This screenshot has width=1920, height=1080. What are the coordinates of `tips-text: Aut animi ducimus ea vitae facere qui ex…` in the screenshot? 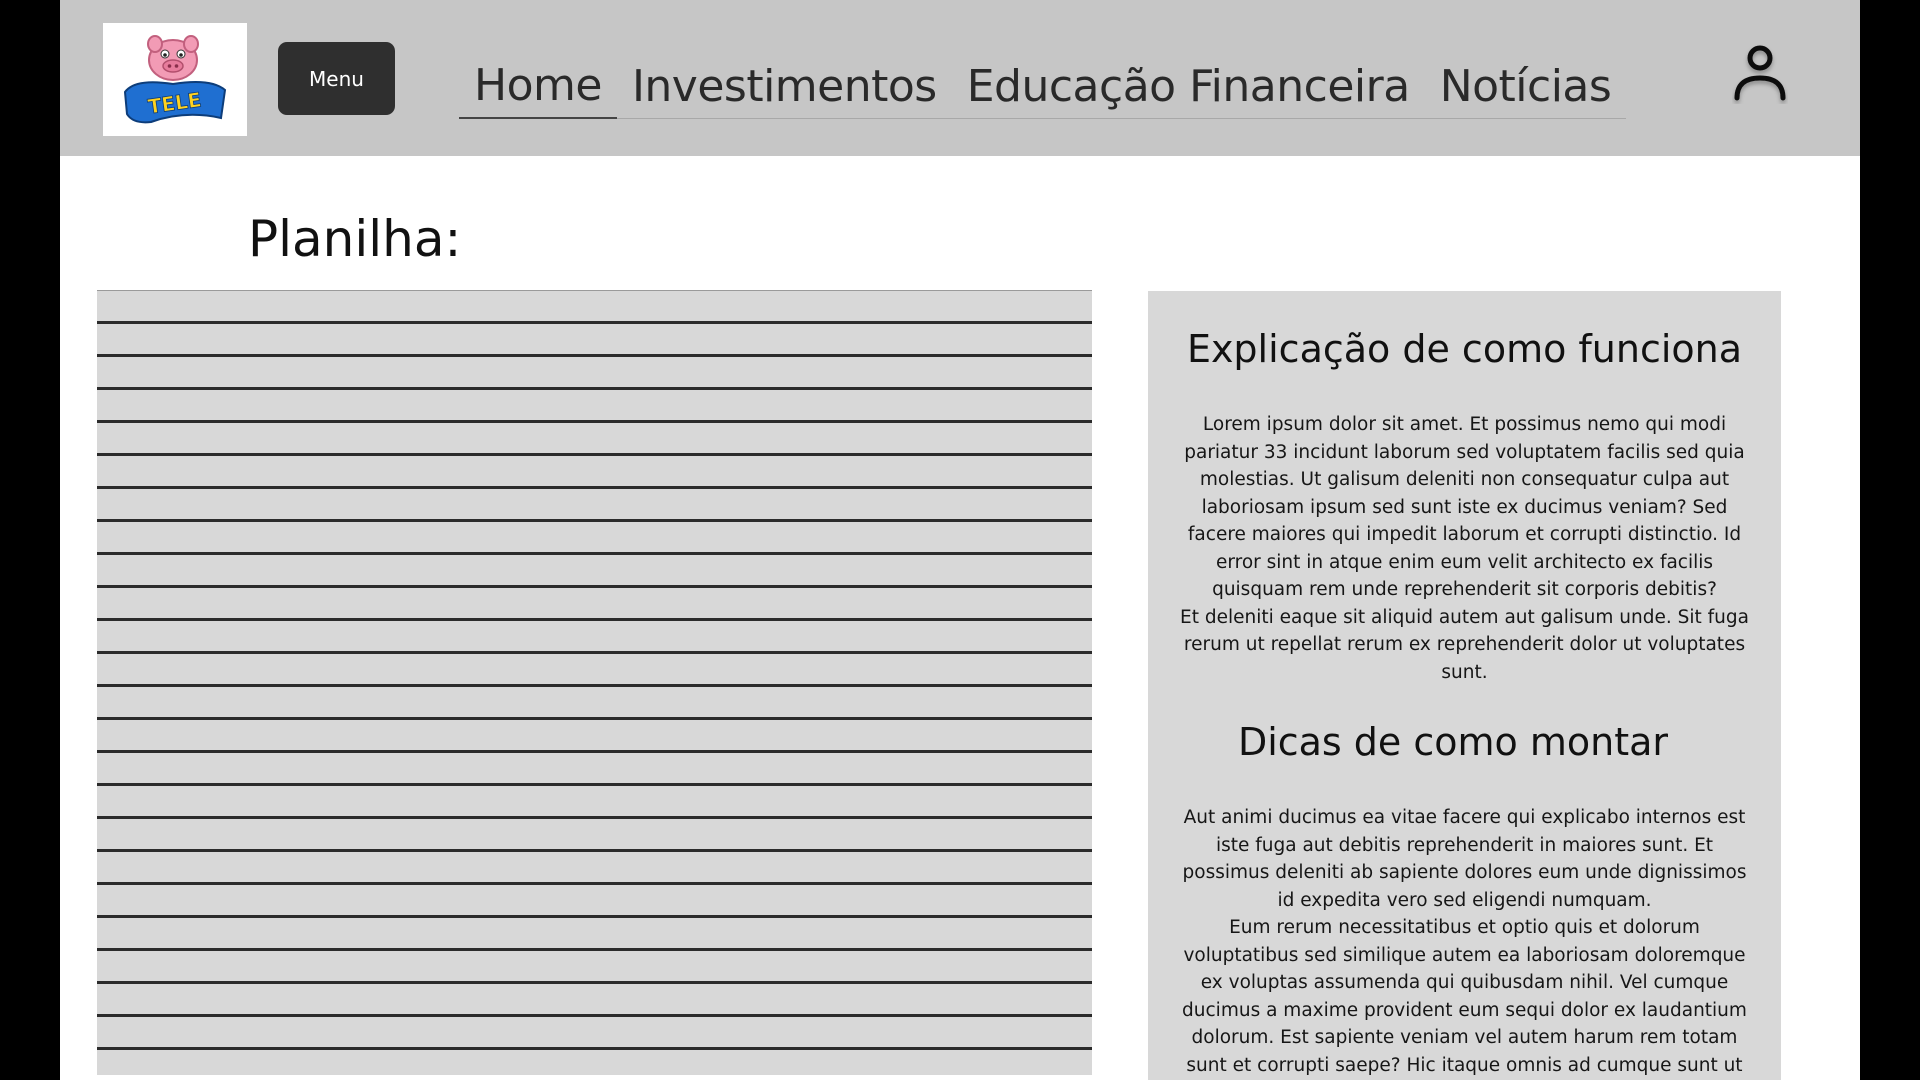 It's located at (1464, 941).